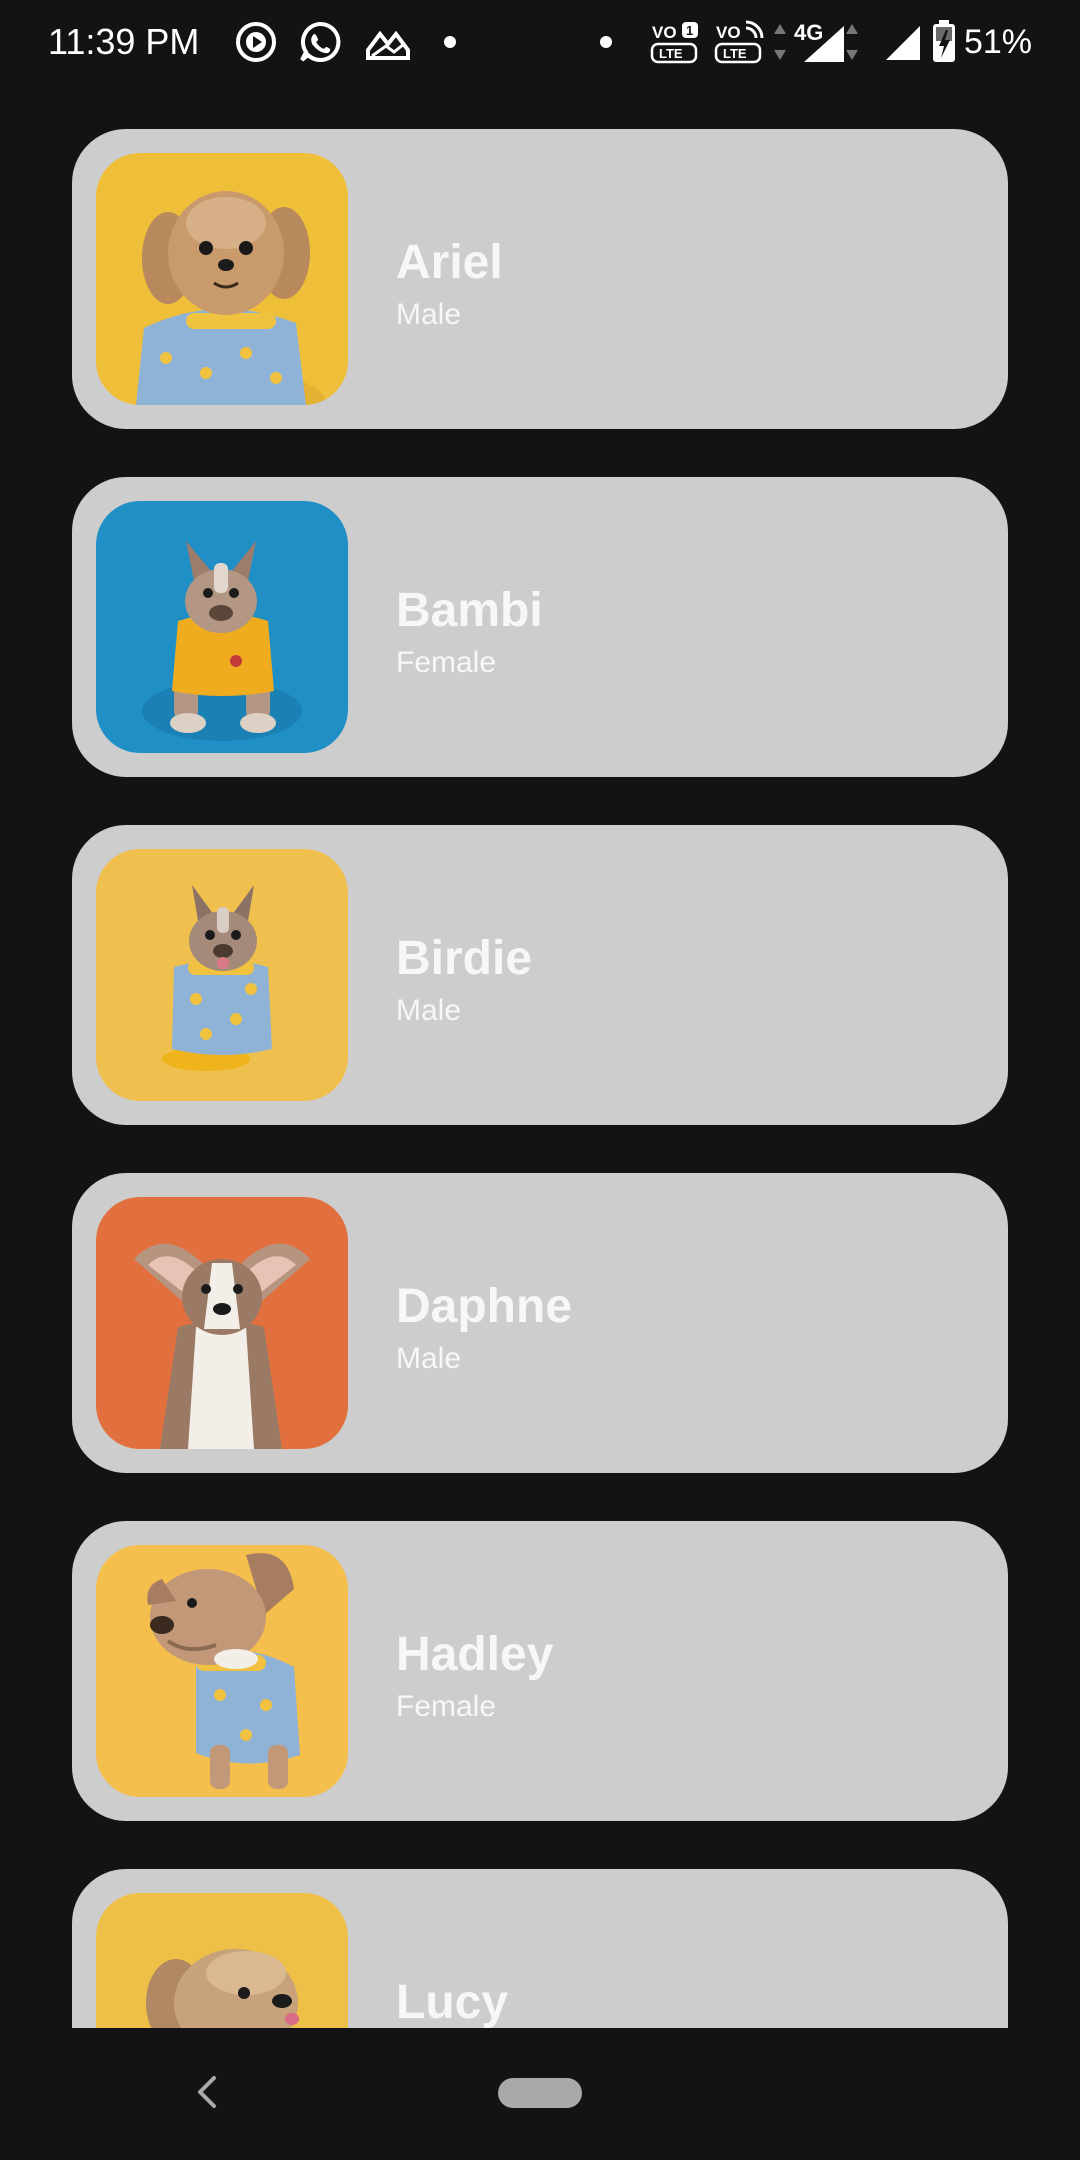  I want to click on pet-card-daphne: Daphne Male, so click(540, 1323).